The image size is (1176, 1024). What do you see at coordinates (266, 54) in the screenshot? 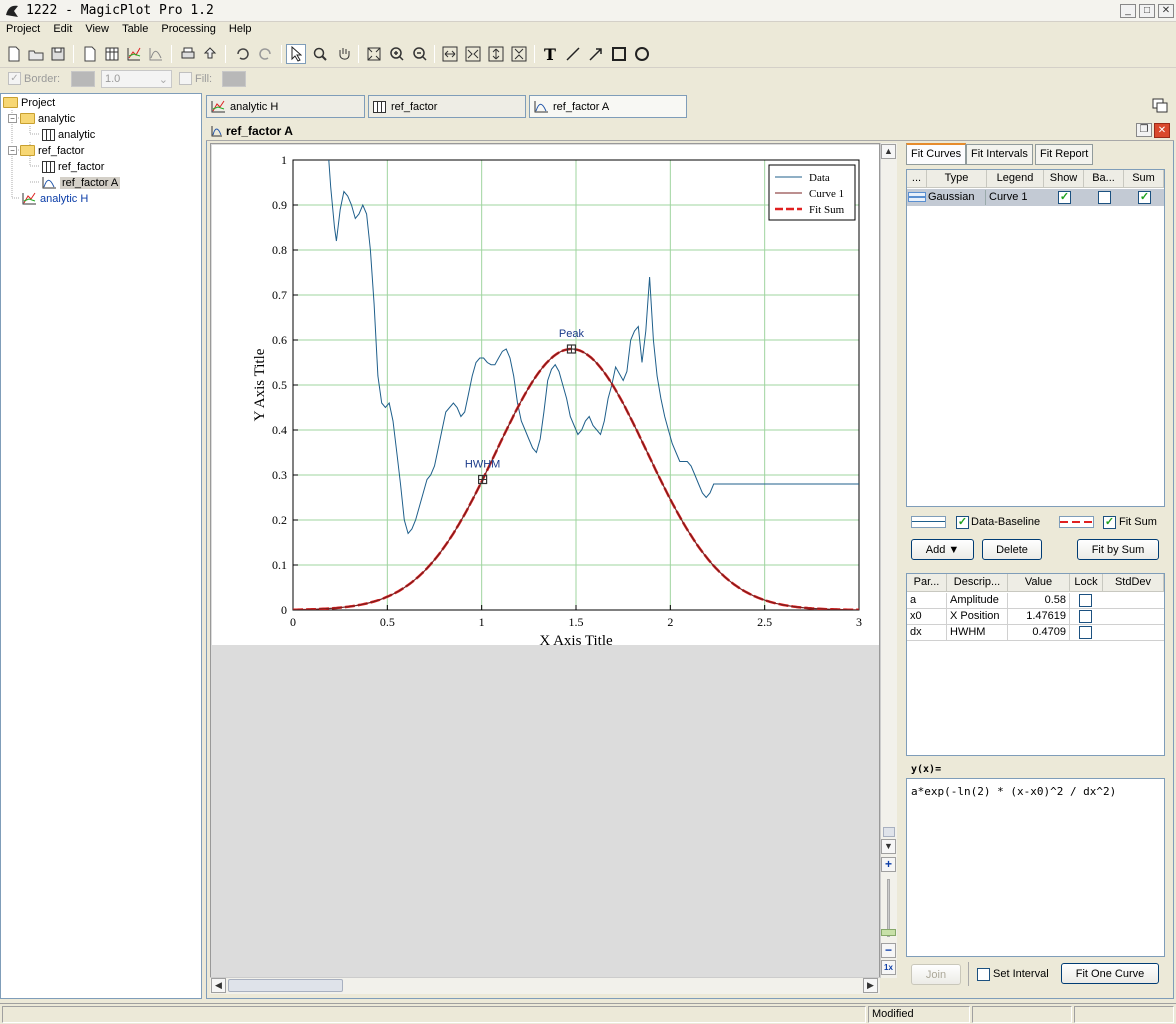
I see `redo-icon` at bounding box center [266, 54].